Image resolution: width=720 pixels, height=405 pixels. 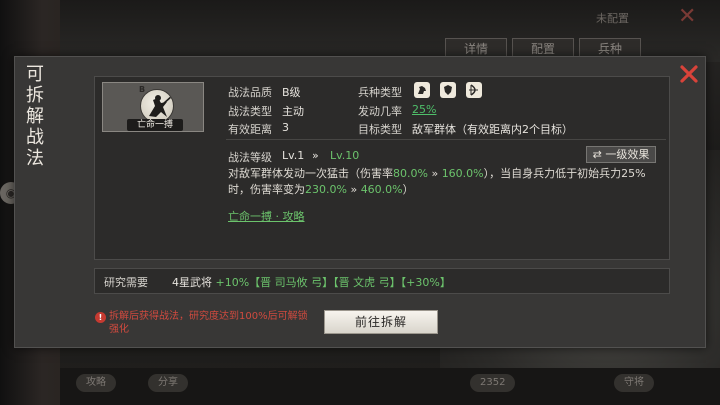 I want to click on research-requirement: 4星武将 +10%【晋 司马攸 弓】【晋 文虎 弓】【+30%】, so click(x=311, y=282).